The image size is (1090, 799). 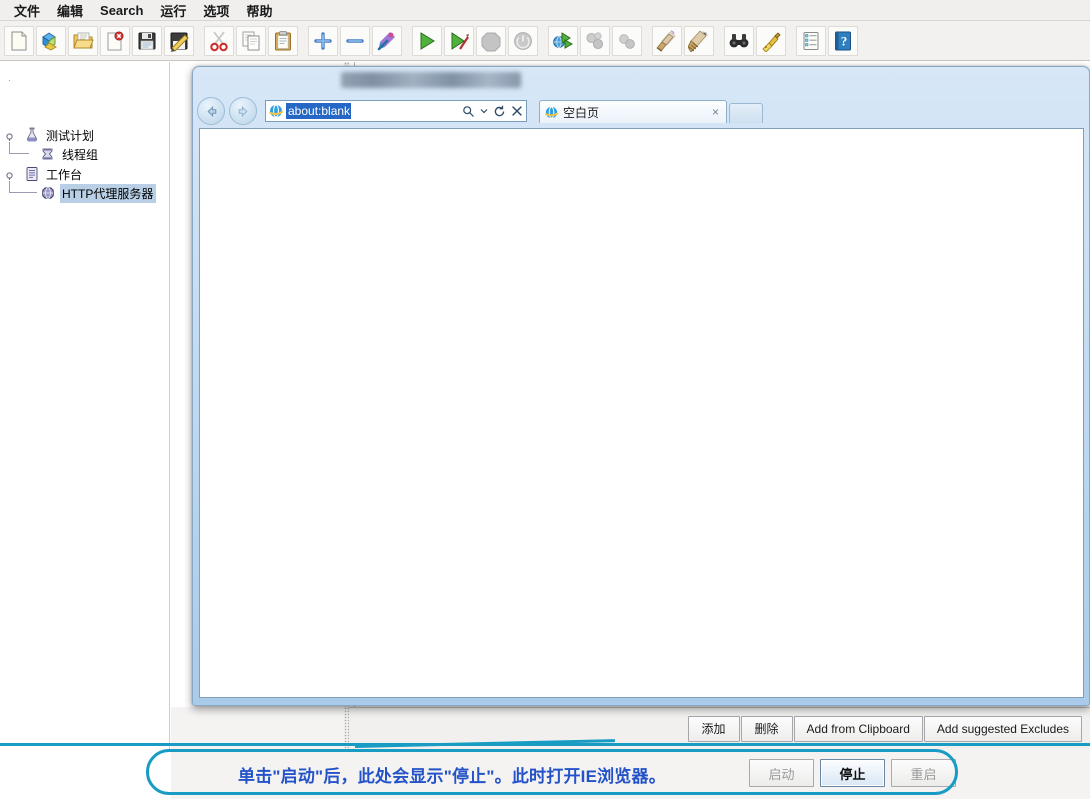 I want to click on toggle-element-icon, so click(x=387, y=41).